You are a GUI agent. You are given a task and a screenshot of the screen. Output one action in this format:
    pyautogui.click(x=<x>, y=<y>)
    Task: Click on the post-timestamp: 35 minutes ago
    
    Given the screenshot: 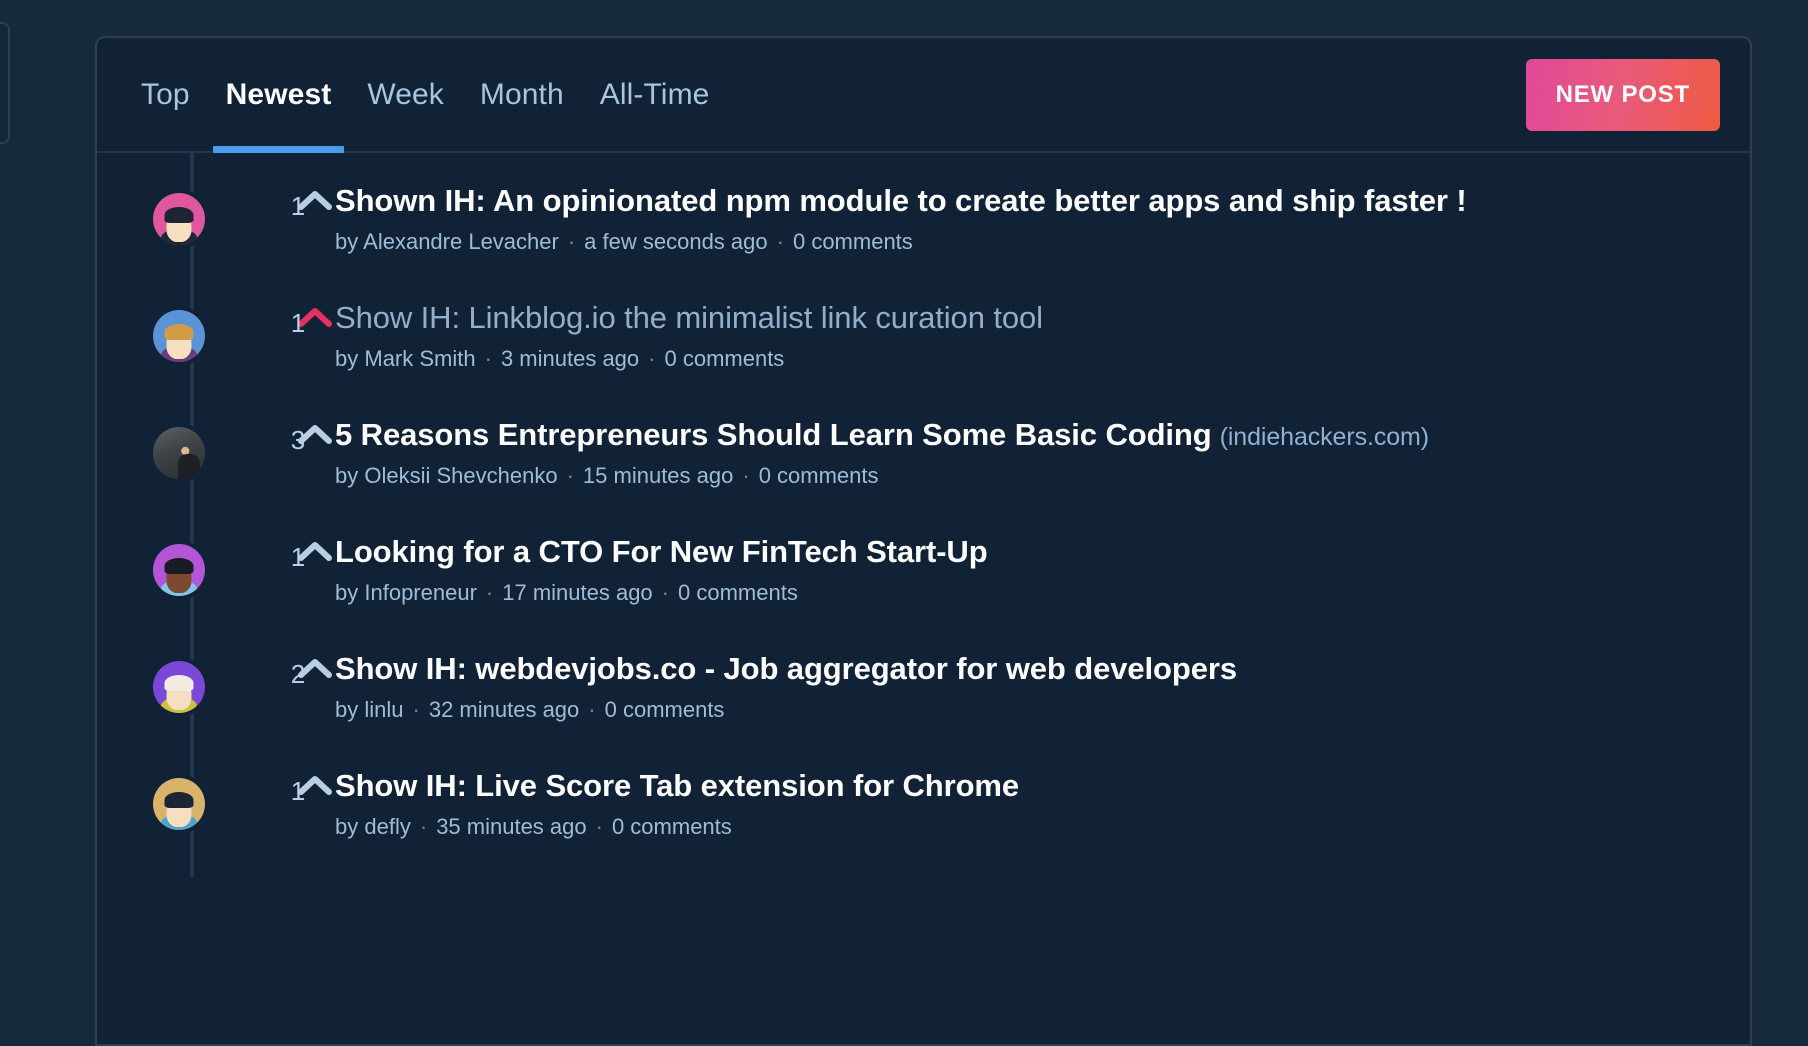 What is the action you would take?
    pyautogui.click(x=511, y=826)
    